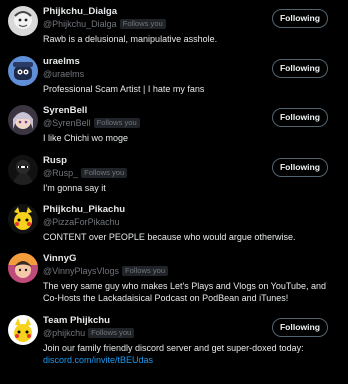  What do you see at coordinates (98, 360) in the screenshot?
I see `bio-link: discord.com/invite/tBEUdas` at bounding box center [98, 360].